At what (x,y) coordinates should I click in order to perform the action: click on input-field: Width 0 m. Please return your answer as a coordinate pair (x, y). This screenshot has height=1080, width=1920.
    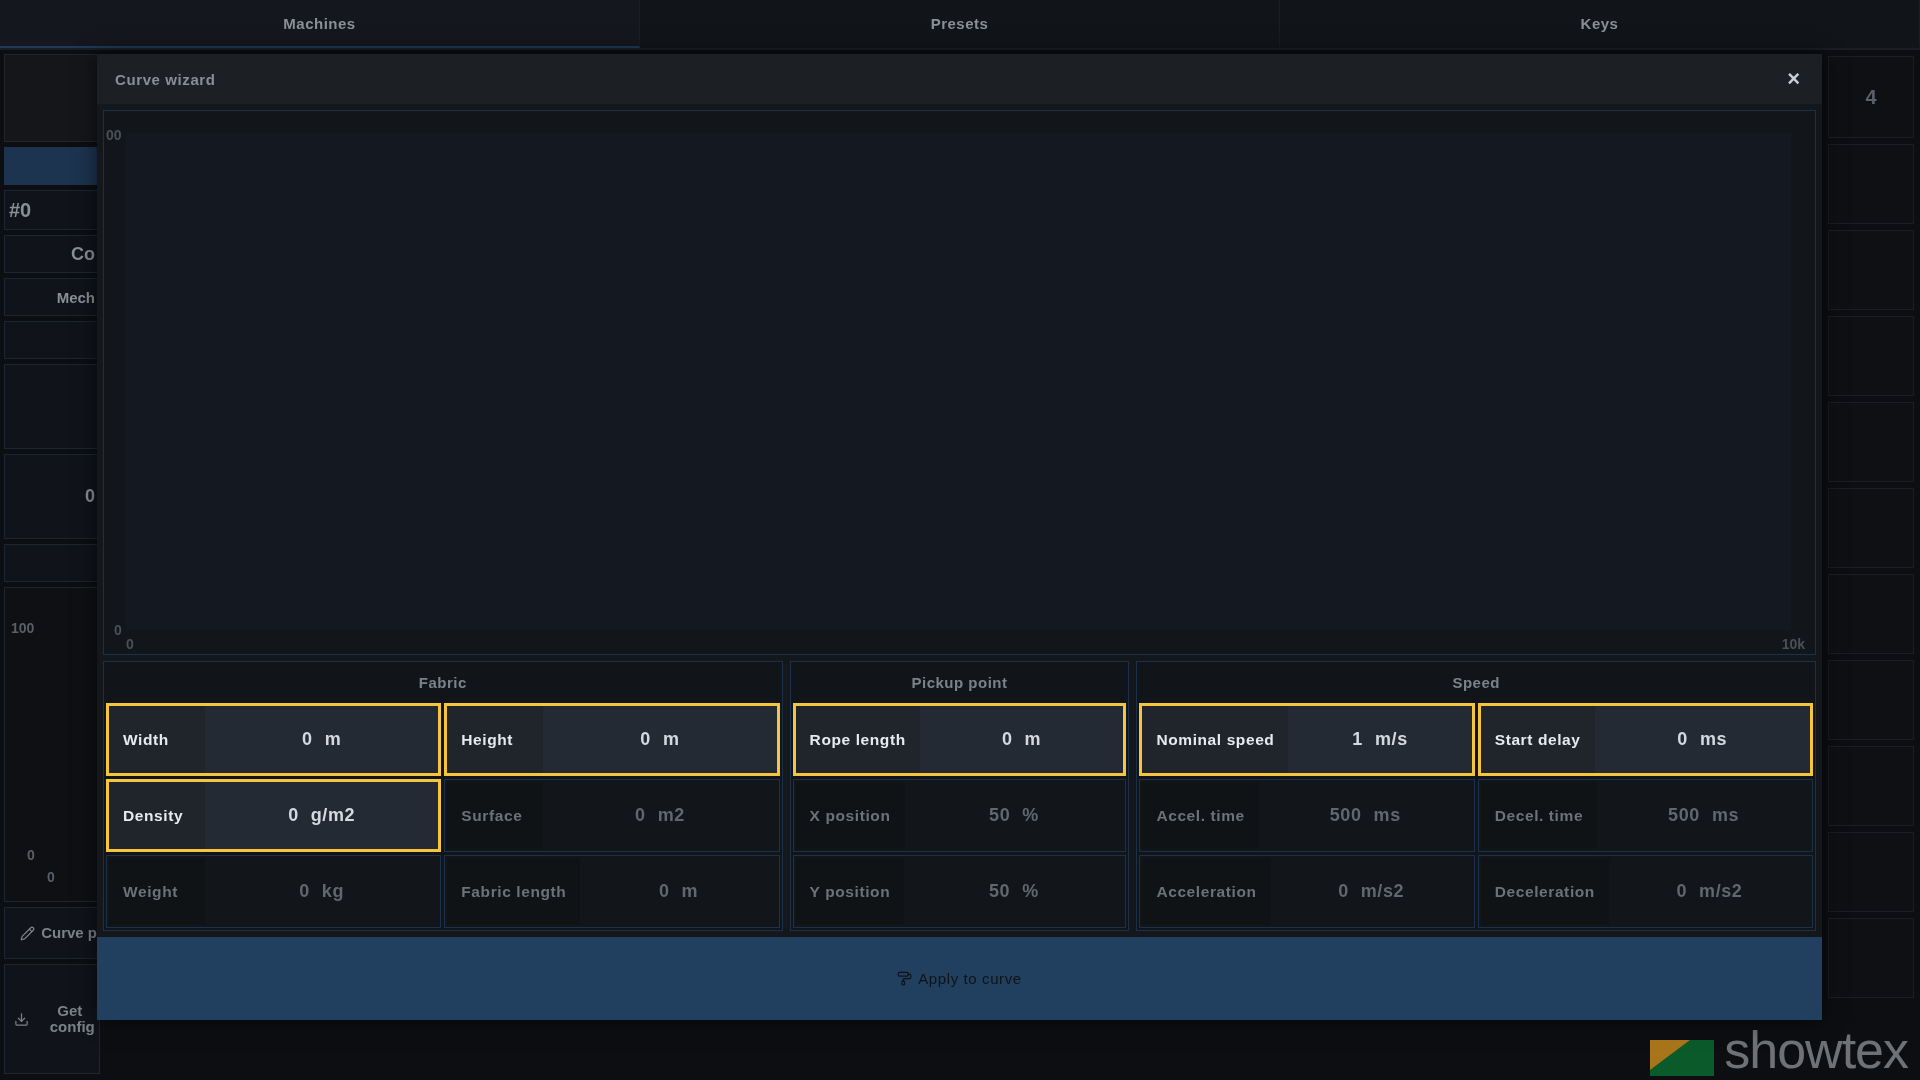
    Looking at the image, I should click on (274, 739).